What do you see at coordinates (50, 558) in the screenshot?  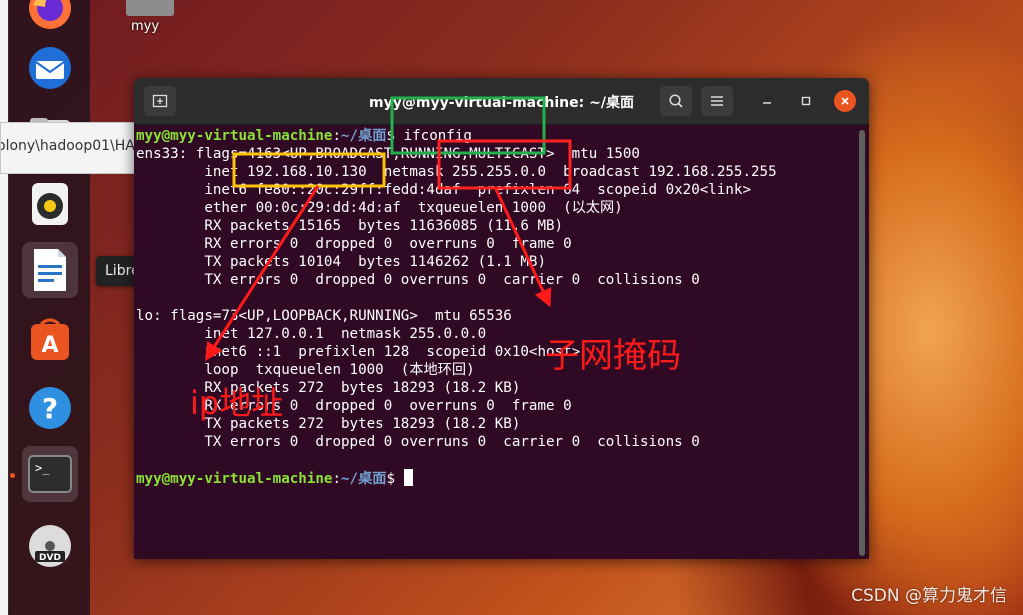 I see `svg-text: DVD` at bounding box center [50, 558].